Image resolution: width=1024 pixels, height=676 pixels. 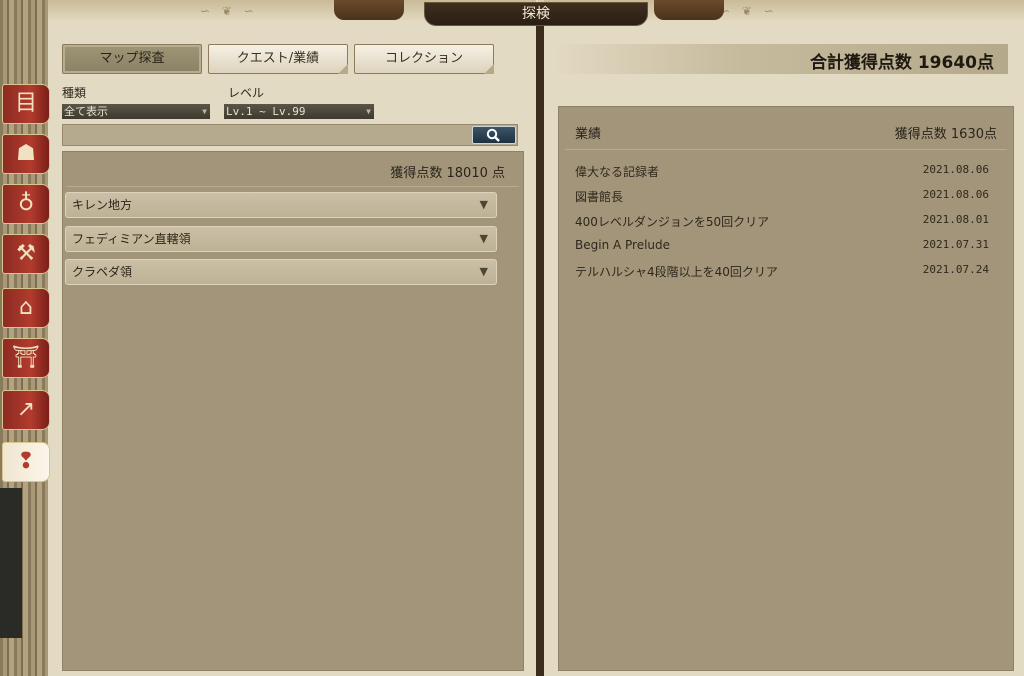 What do you see at coordinates (266, 111) in the screenshot?
I see `level-select-value: Lv.1 ~ Lv.99` at bounding box center [266, 111].